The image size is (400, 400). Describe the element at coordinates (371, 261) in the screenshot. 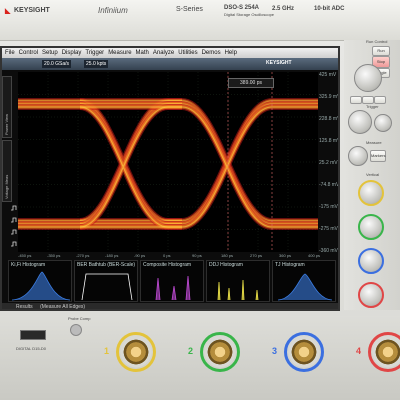

I see `channel-3-scale-knob` at that location.